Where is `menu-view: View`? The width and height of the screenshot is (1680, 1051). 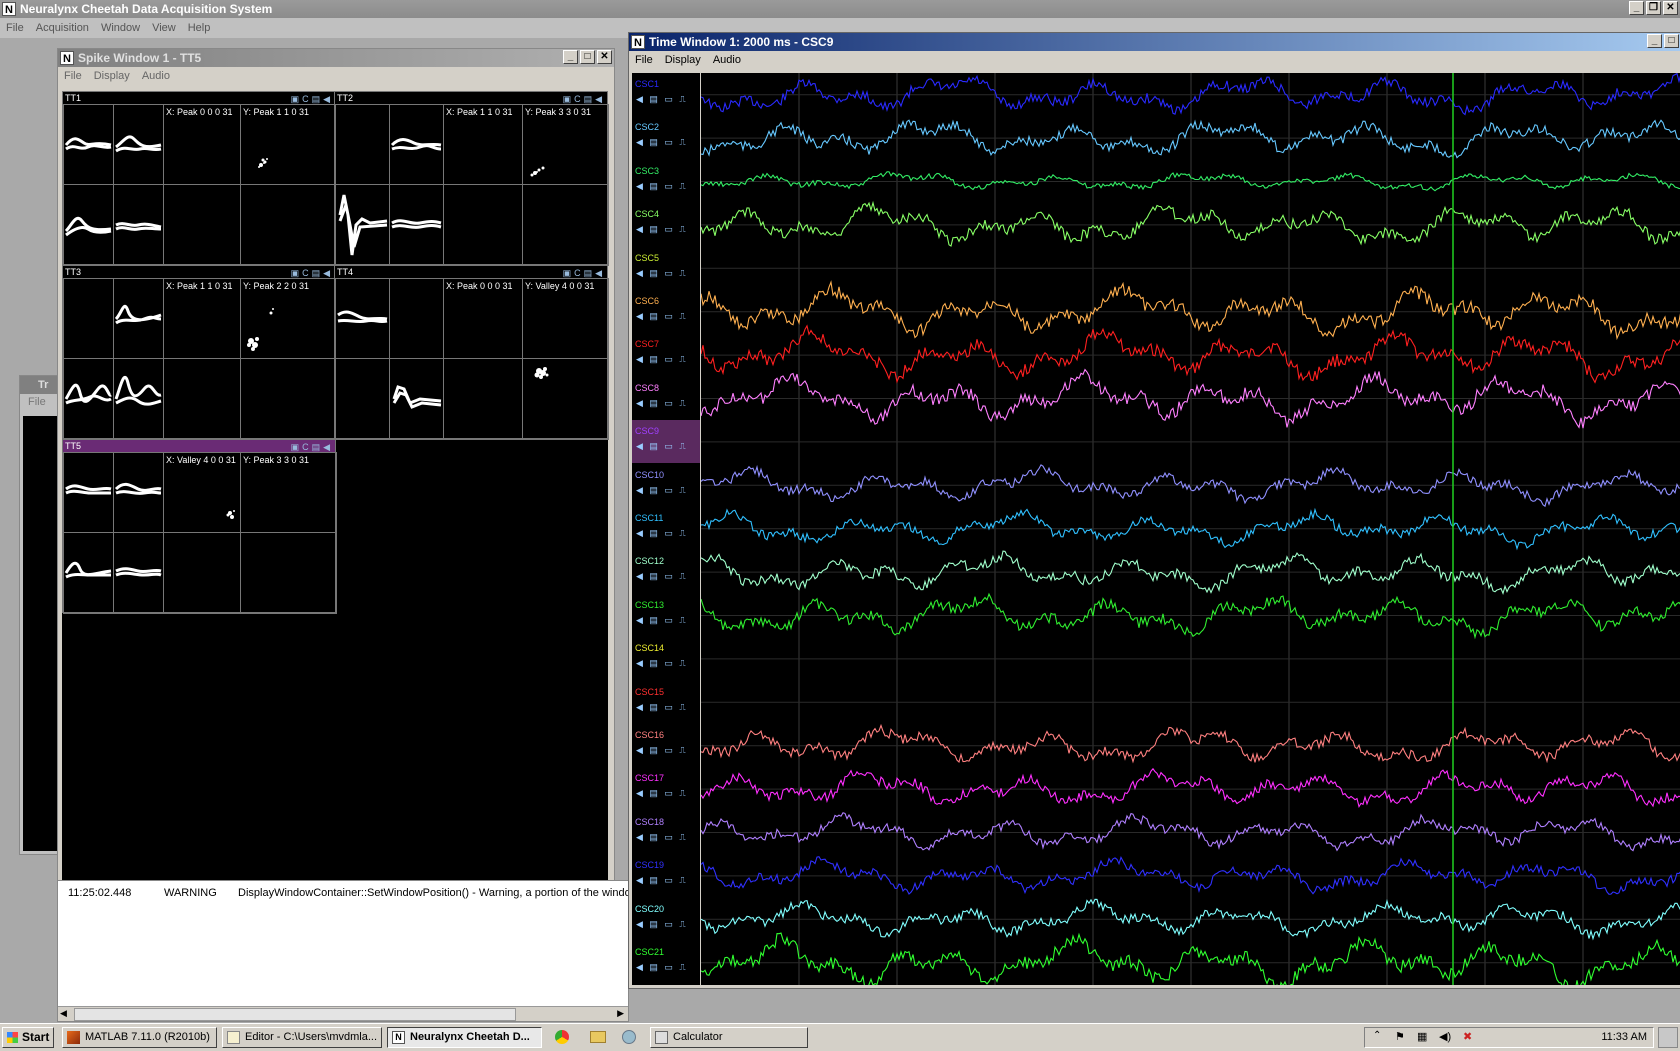
menu-view: View is located at coordinates (164, 28).